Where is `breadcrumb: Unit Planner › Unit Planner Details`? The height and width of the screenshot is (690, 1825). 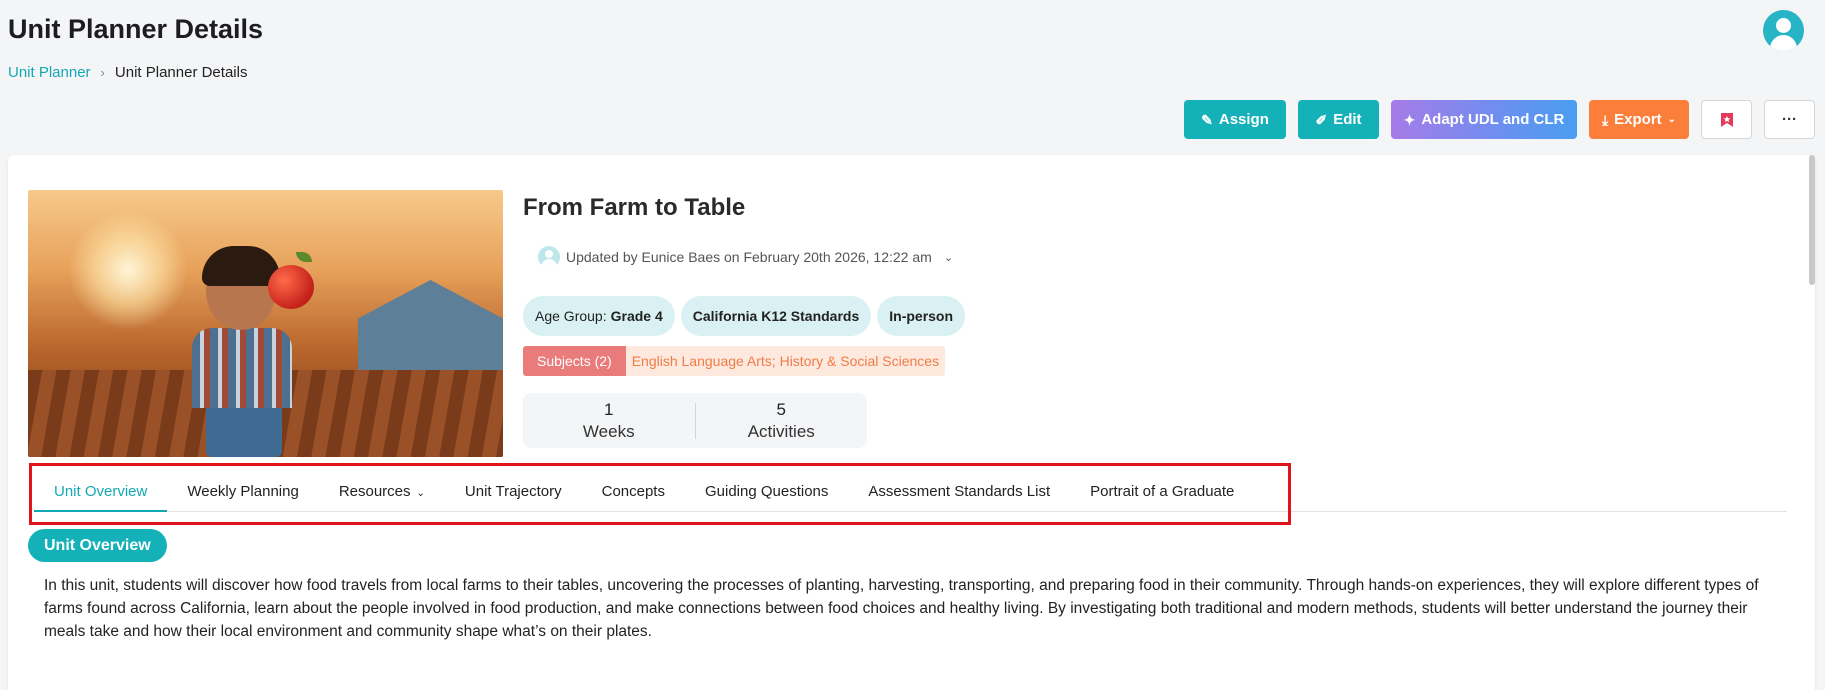 breadcrumb: Unit Planner › Unit Planner Details is located at coordinates (127, 72).